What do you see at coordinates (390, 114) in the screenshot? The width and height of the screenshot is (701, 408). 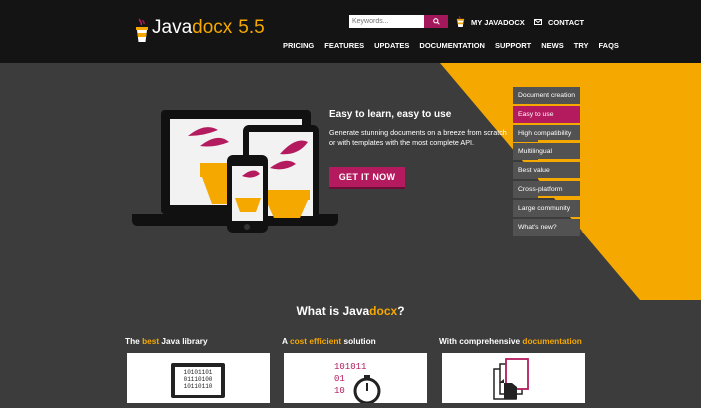 I see `hero-title: Easy to learn, easy to use` at bounding box center [390, 114].